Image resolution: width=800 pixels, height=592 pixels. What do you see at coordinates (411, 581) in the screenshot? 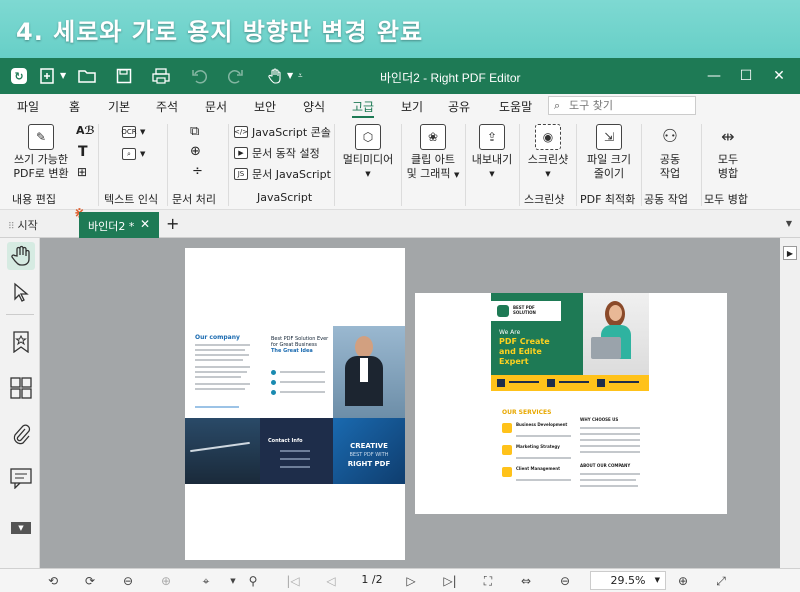
I see `next-page-icon: ▷` at bounding box center [411, 581].